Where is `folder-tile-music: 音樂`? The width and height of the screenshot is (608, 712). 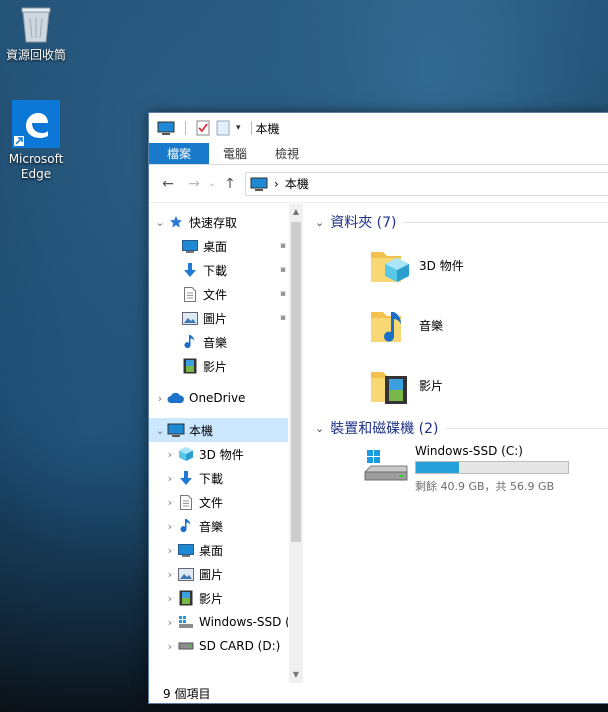 folder-tile-music: 音樂 is located at coordinates (405, 325).